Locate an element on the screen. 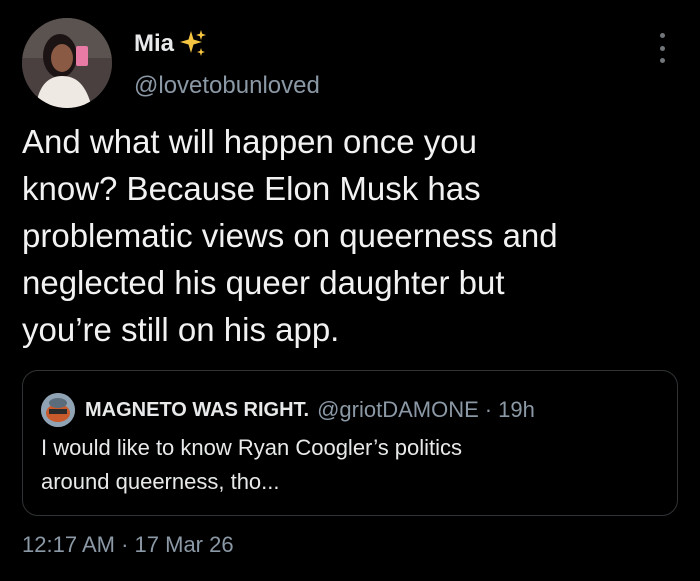  sparkles-emoji-icon is located at coordinates (193, 44).